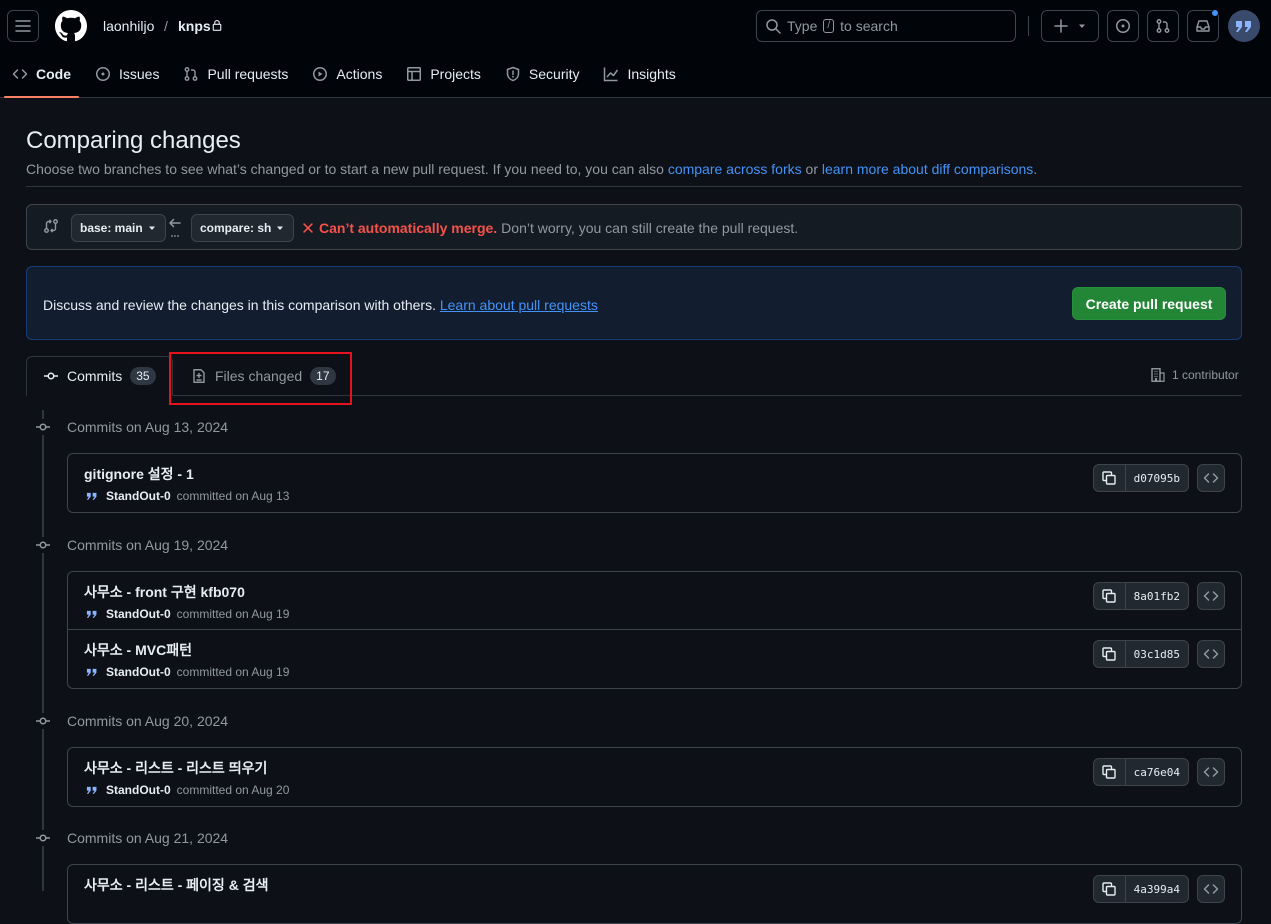 The width and height of the screenshot is (1271, 924). Describe the element at coordinates (43, 650) in the screenshot. I see `commit-timeline` at that location.